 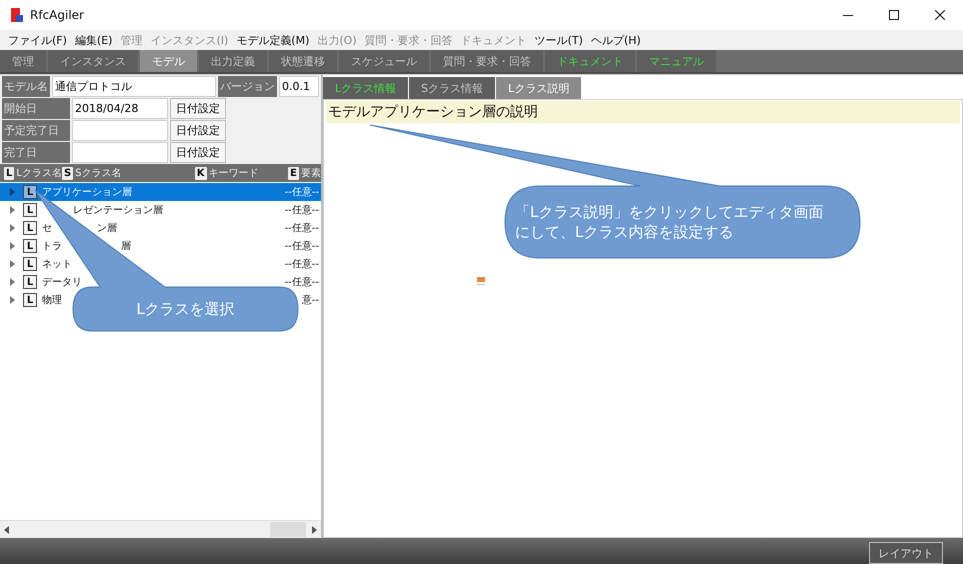 I want to click on class-value: 意--, so click(x=311, y=300).